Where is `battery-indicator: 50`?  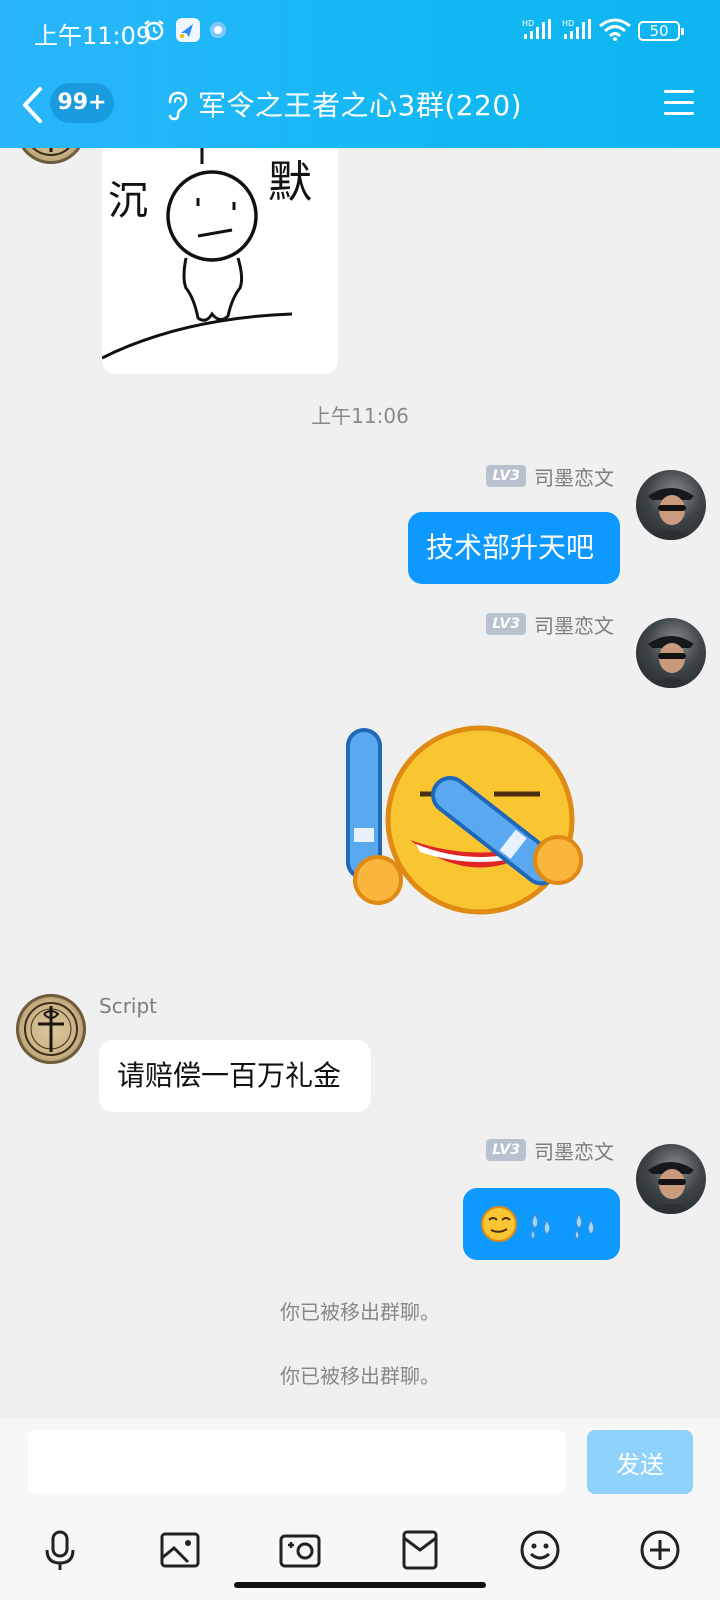
battery-indicator: 50 is located at coordinates (661, 31).